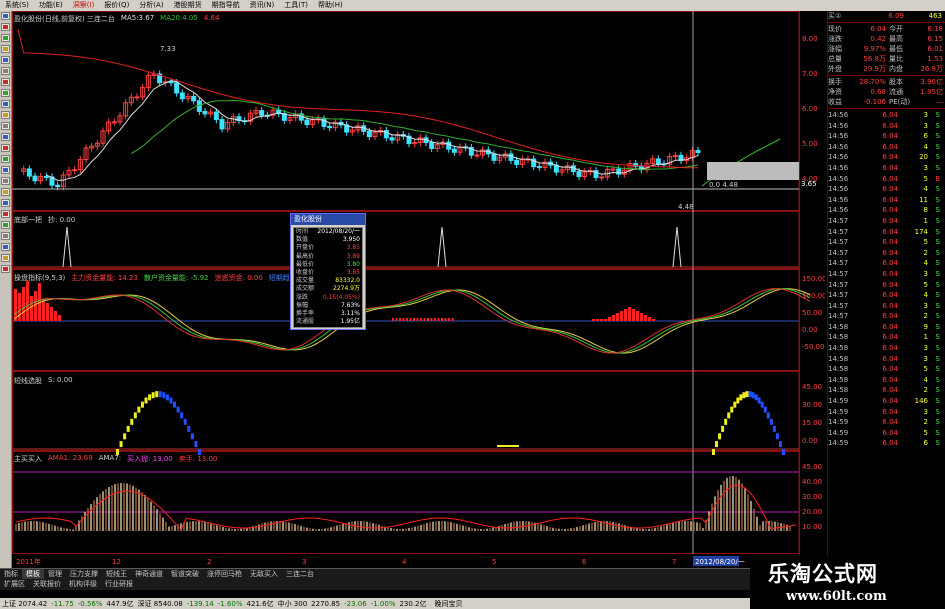 The width and height of the screenshot is (945, 609). What do you see at coordinates (64, 19) in the screenshot?
I see `main-title: 盈化股份(日线,前复权) 三连二台` at bounding box center [64, 19].